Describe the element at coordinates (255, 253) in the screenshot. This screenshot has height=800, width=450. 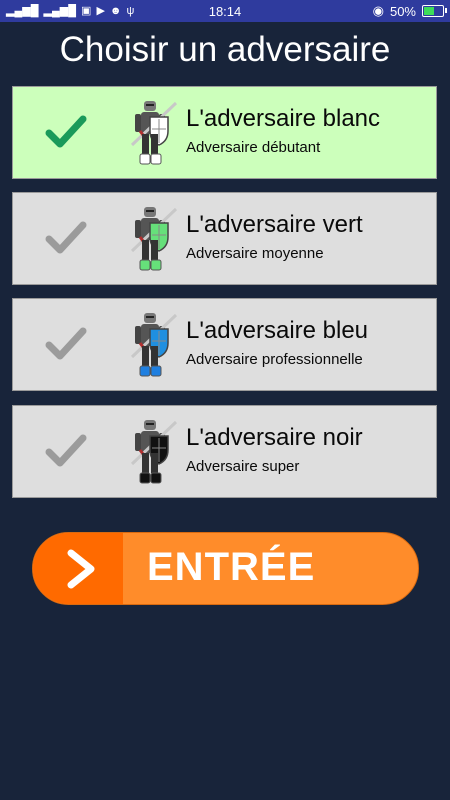
I see `adversary-level: Adversaire moyenne` at that location.